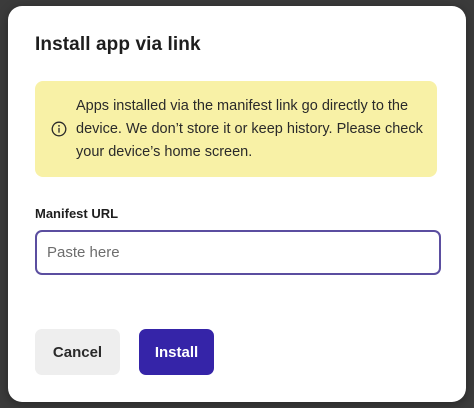 This screenshot has width=474, height=408. Describe the element at coordinates (59, 129) in the screenshot. I see `info-icon` at that location.